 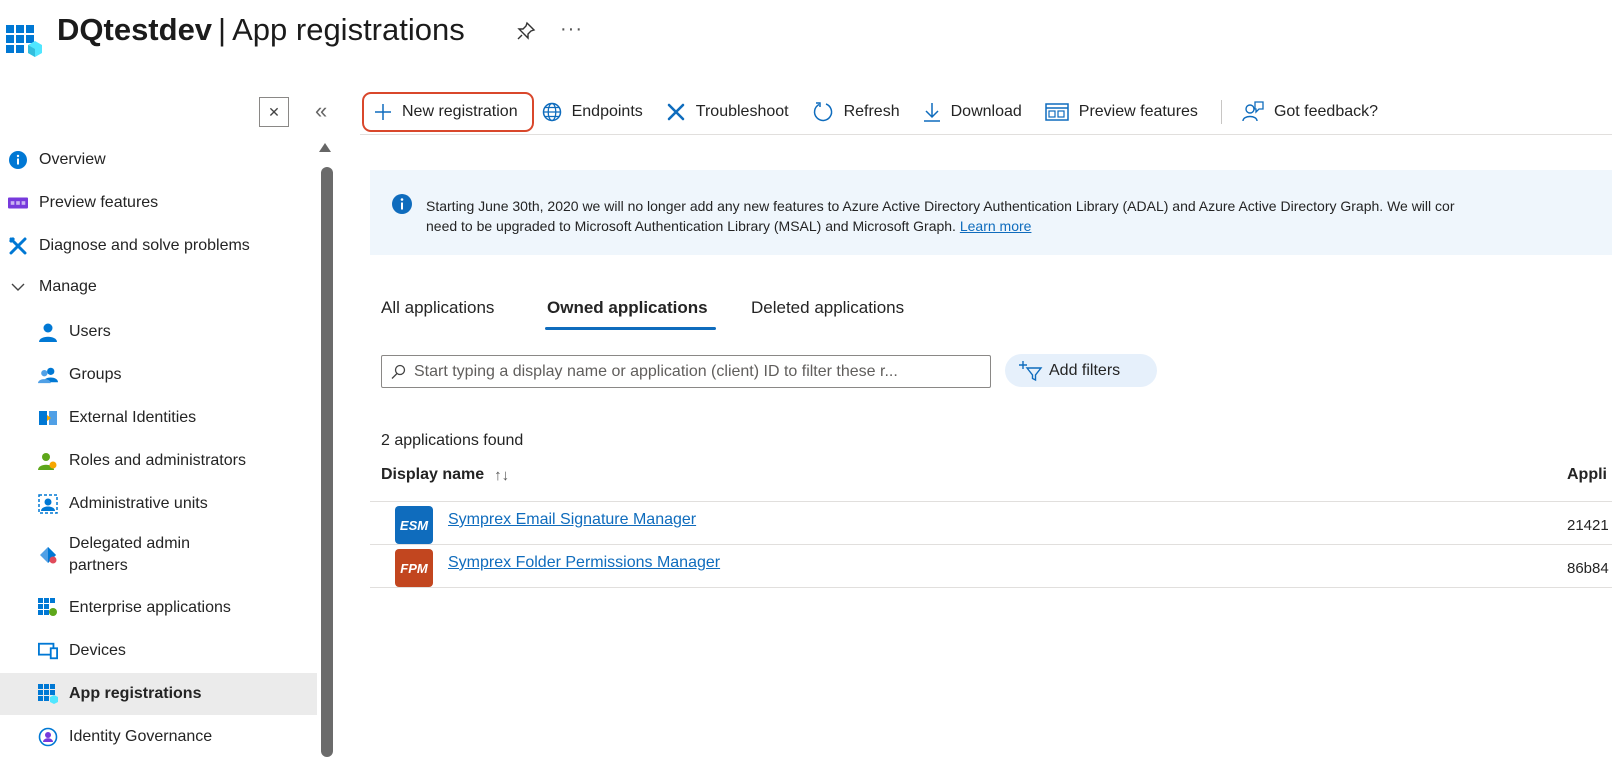 What do you see at coordinates (1587, 475) in the screenshot?
I see `column-header-application-id: Appli` at bounding box center [1587, 475].